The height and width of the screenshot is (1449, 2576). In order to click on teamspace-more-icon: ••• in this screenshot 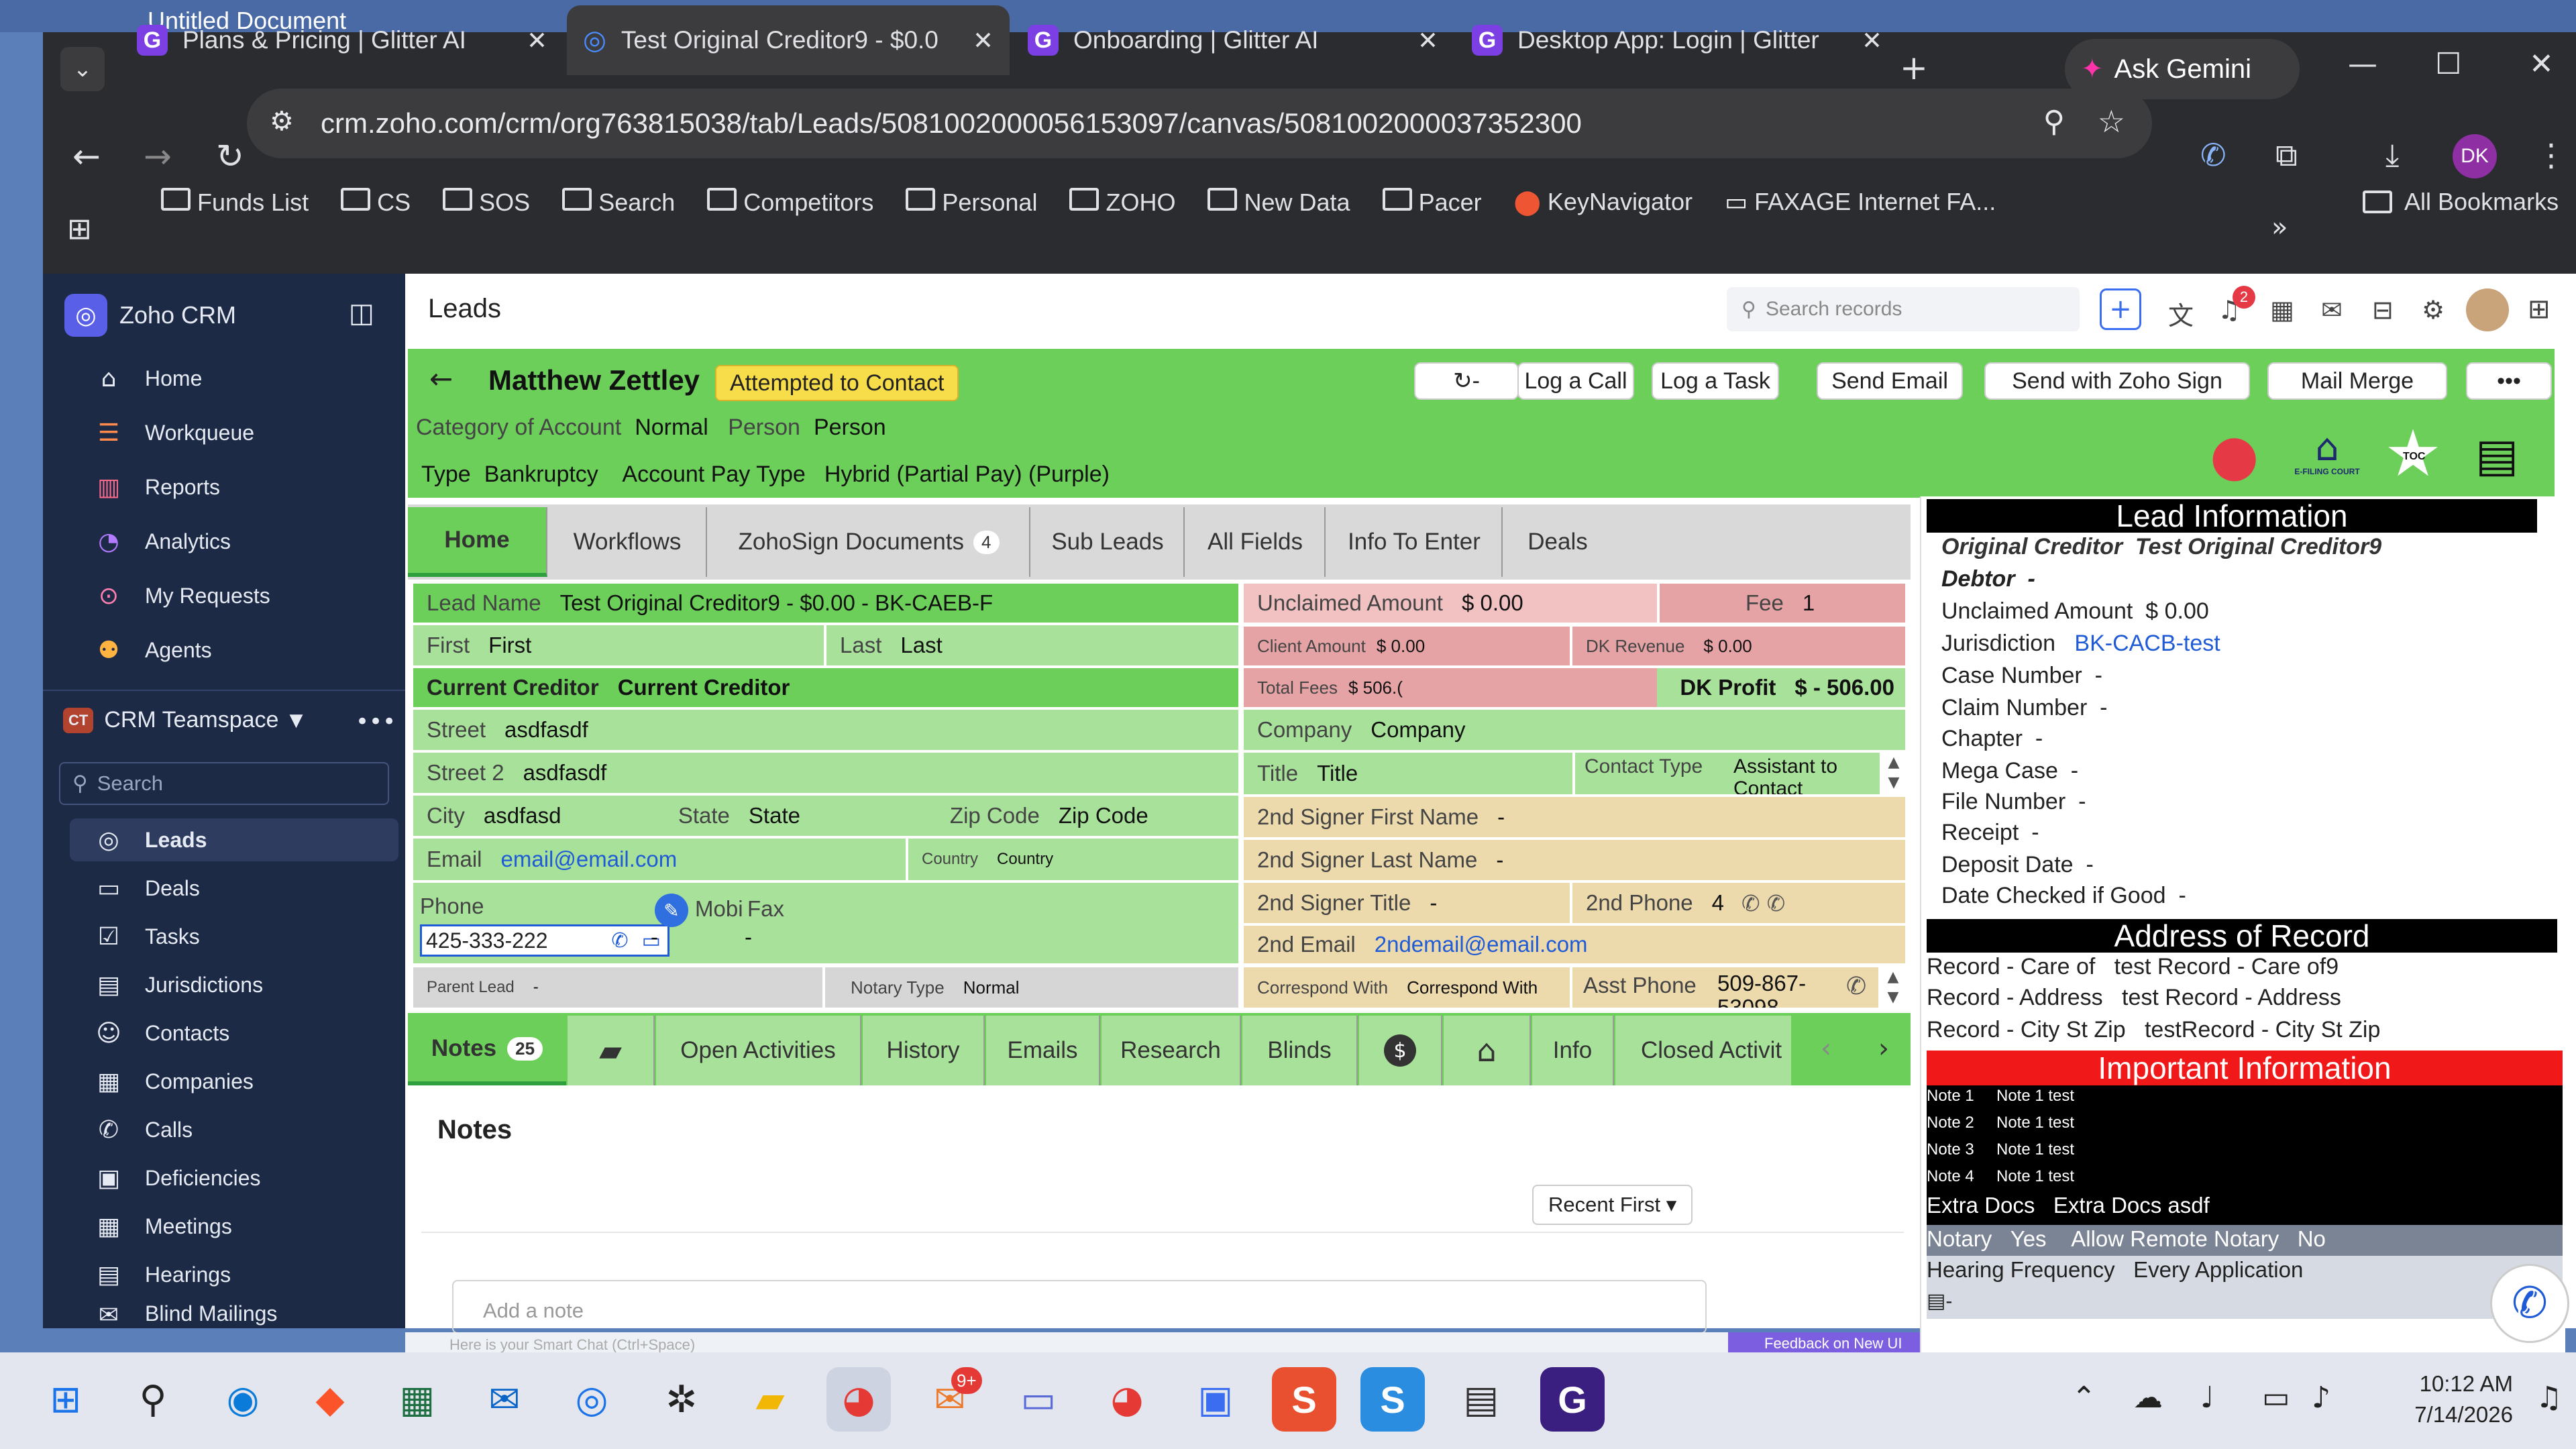, I will do `click(376, 721)`.